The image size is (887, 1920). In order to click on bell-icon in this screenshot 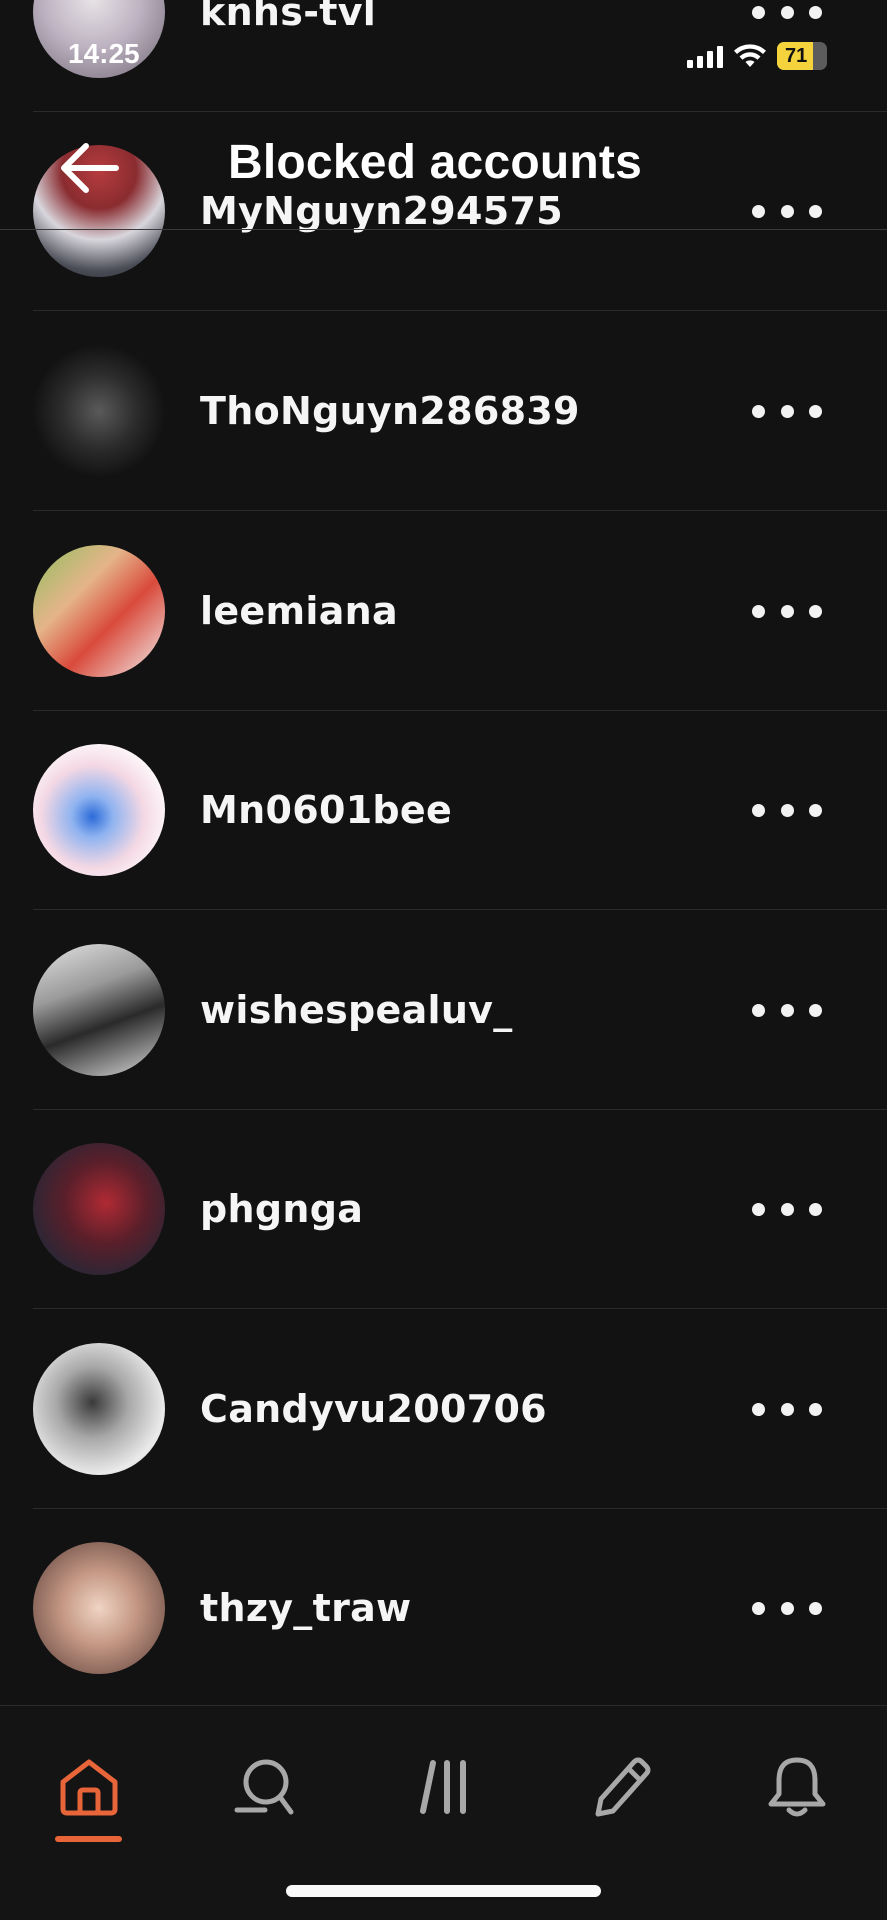, I will do `click(797, 1787)`.